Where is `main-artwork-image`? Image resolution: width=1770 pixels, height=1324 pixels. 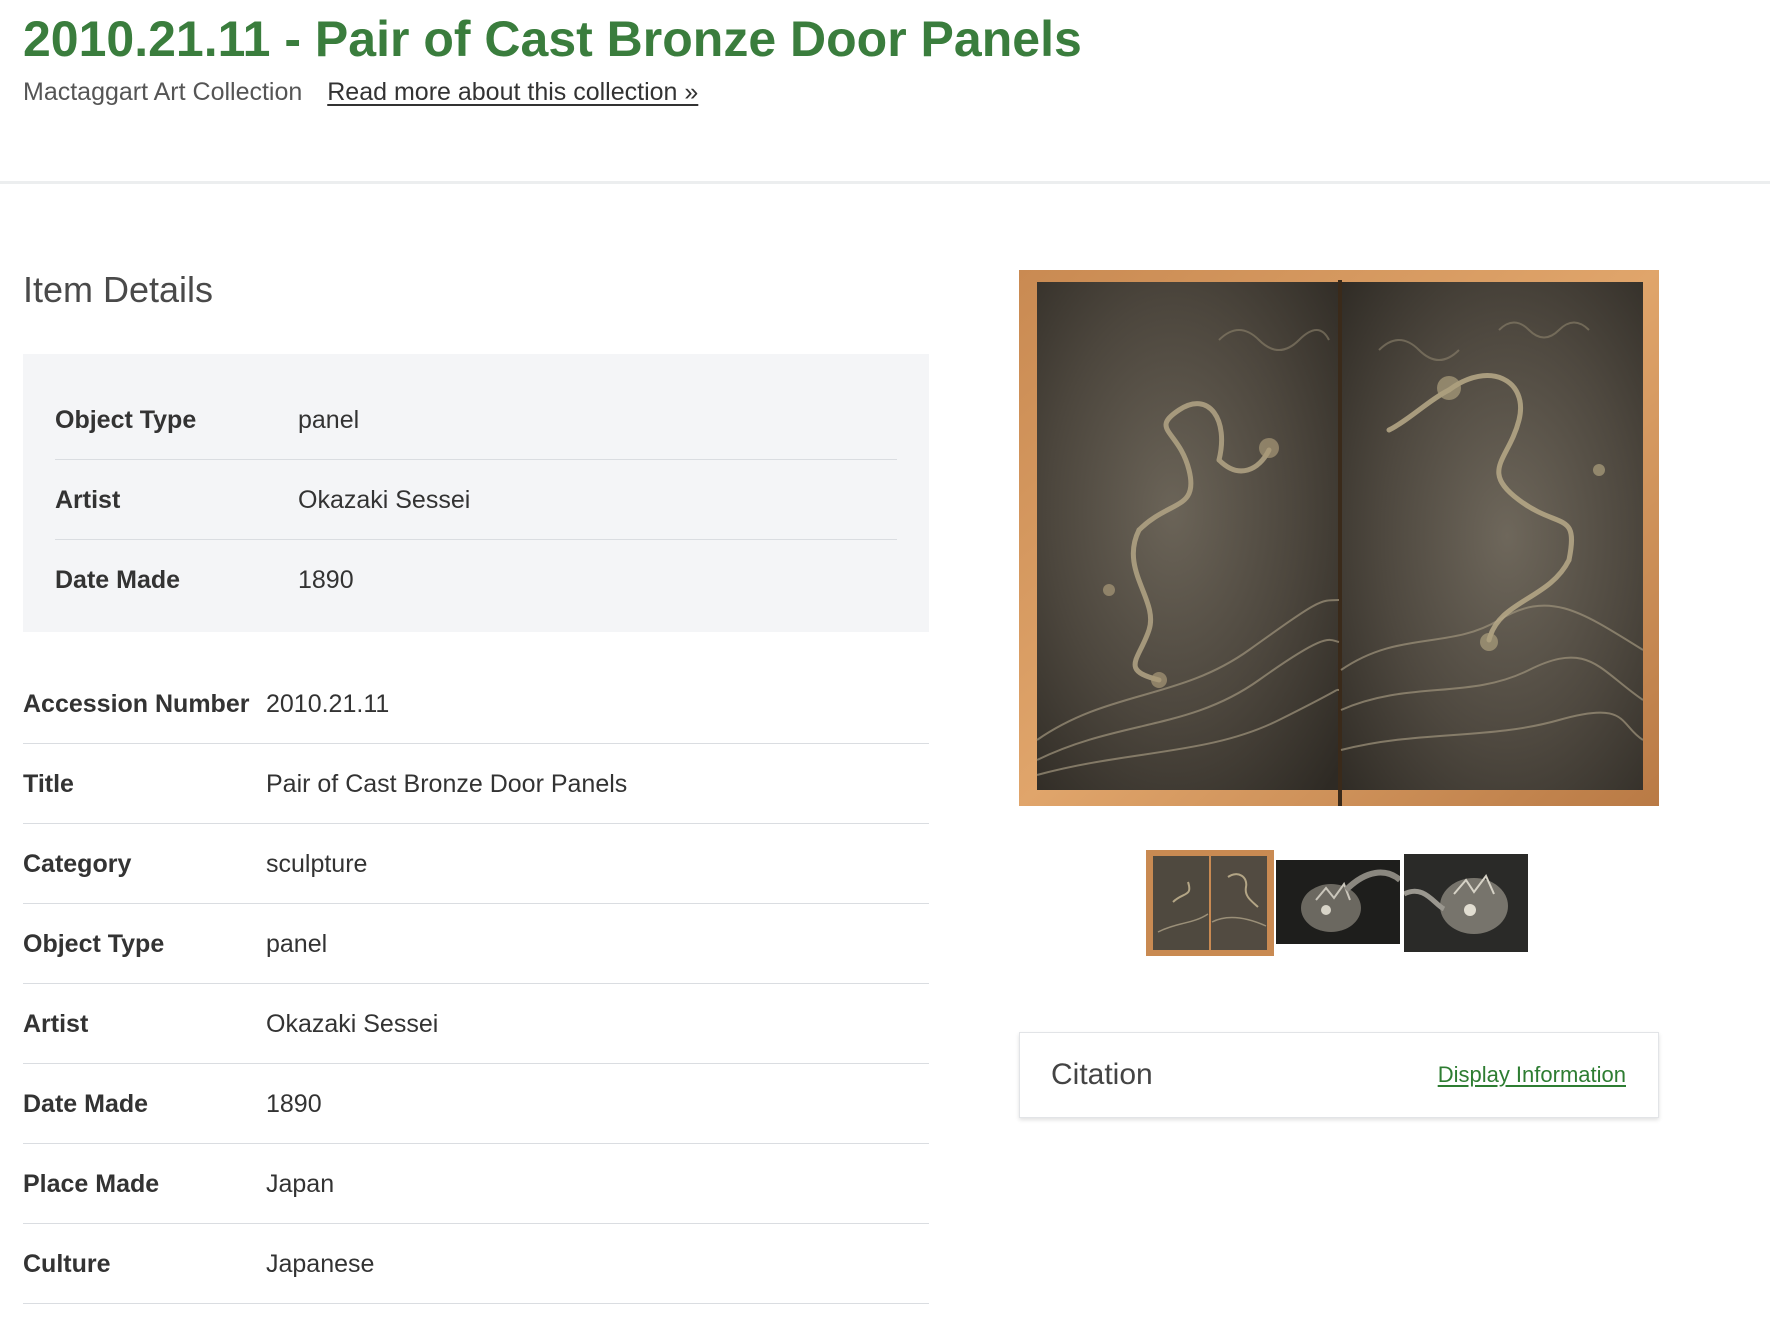 main-artwork-image is located at coordinates (1339, 538).